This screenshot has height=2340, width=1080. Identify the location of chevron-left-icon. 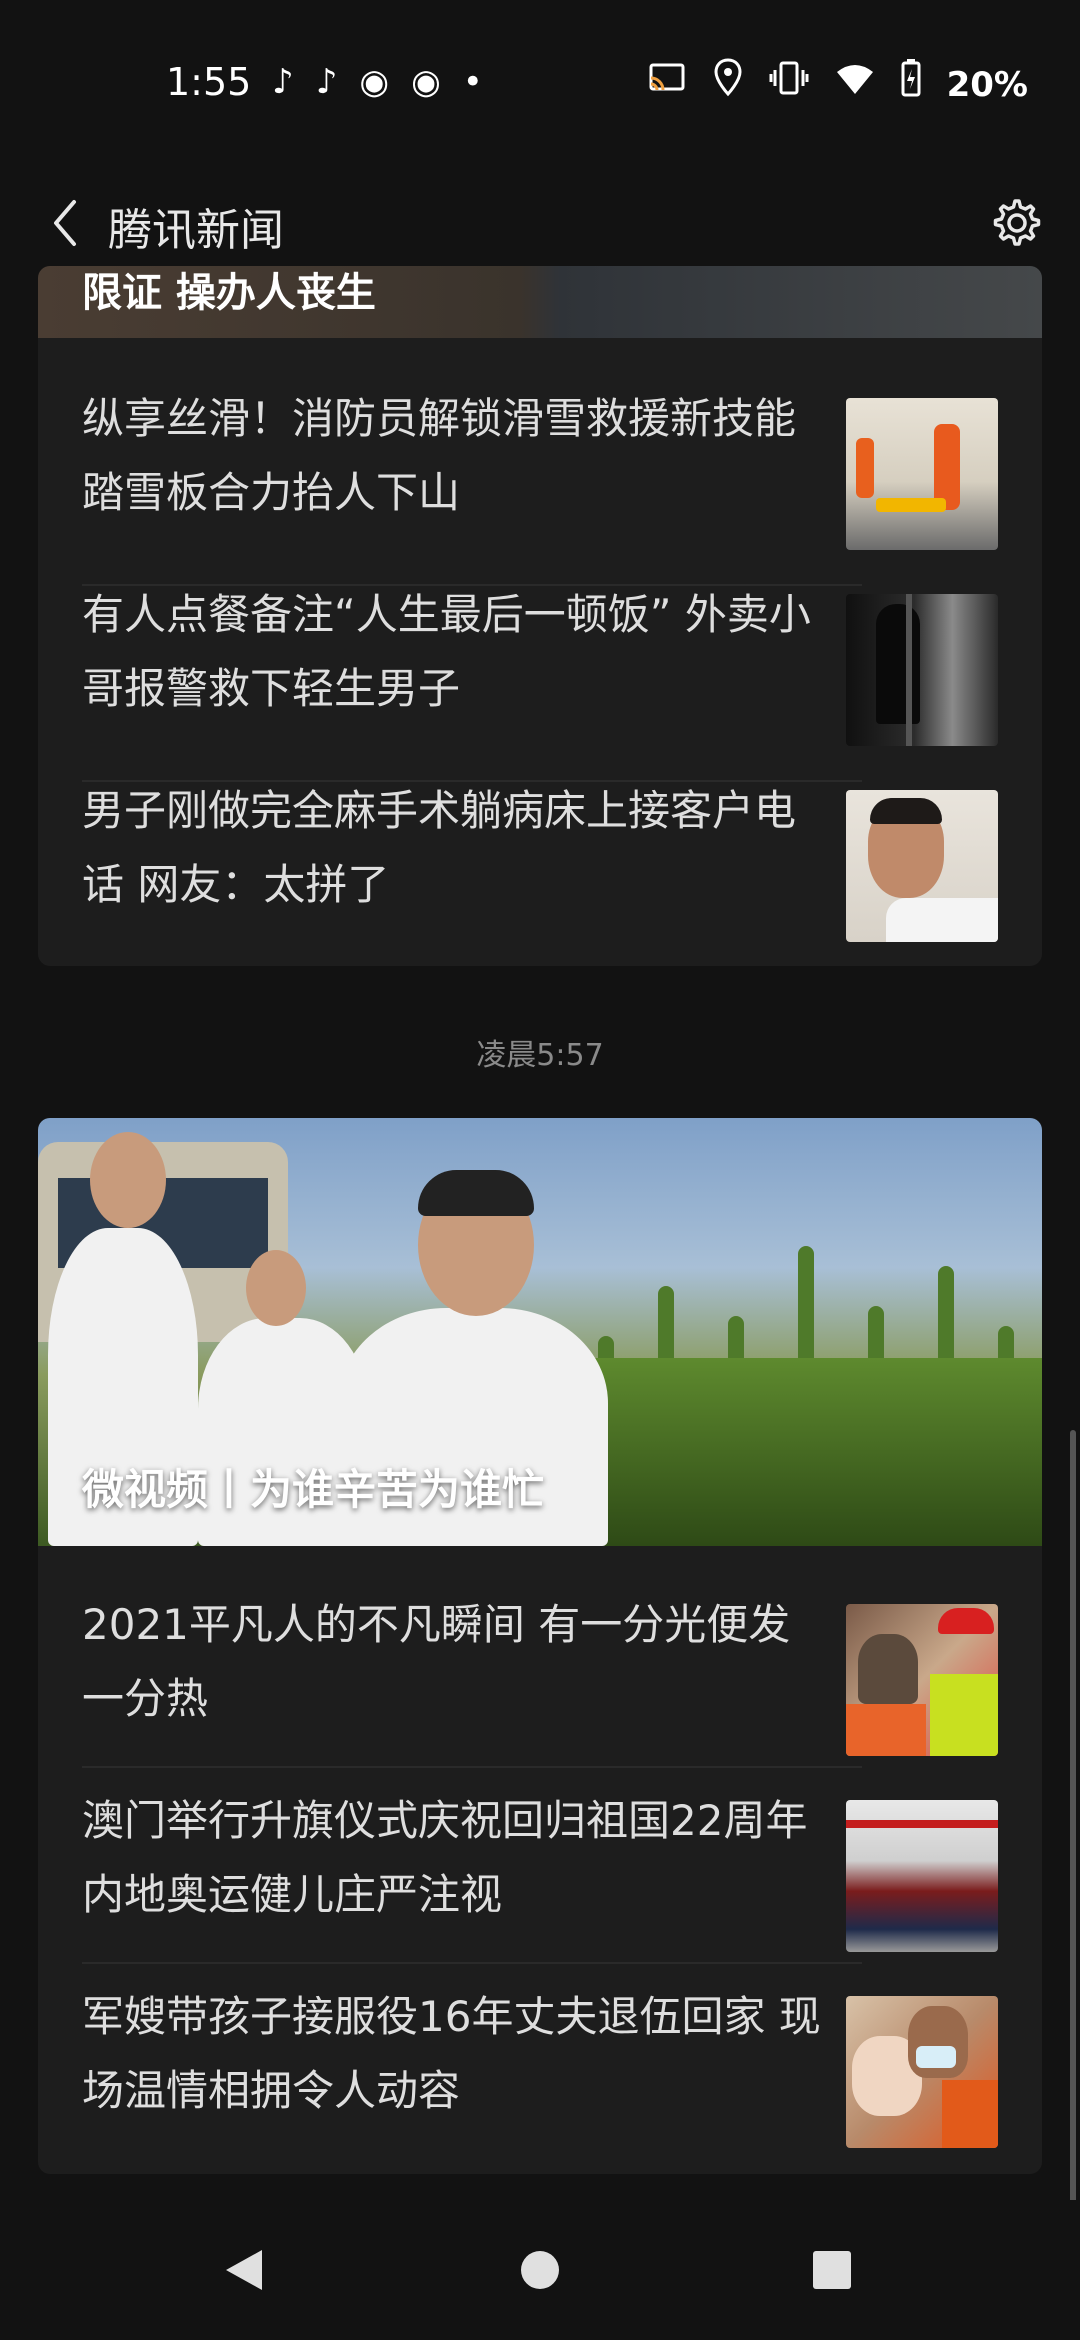
(65, 223).